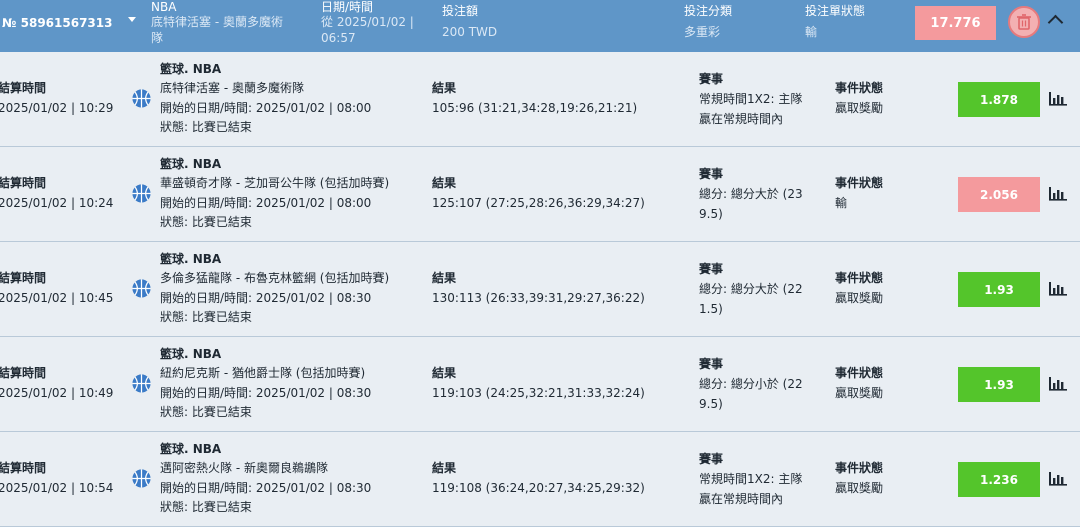 The height and width of the screenshot is (527, 1080). What do you see at coordinates (57, 298) in the screenshot?
I see `settle-time: 2025/01/02 | 10:45` at bounding box center [57, 298].